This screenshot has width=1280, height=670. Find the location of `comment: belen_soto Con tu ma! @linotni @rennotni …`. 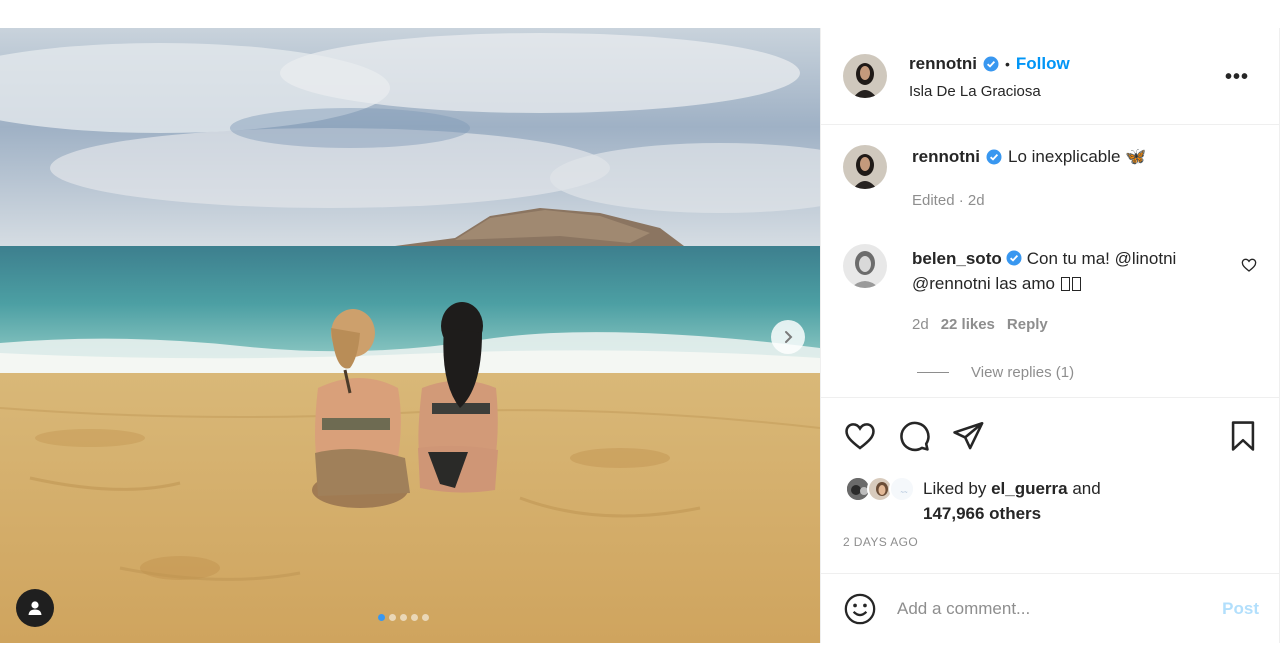

comment: belen_soto Con tu ma! @linotni @rennotni … is located at coordinates (1067, 271).